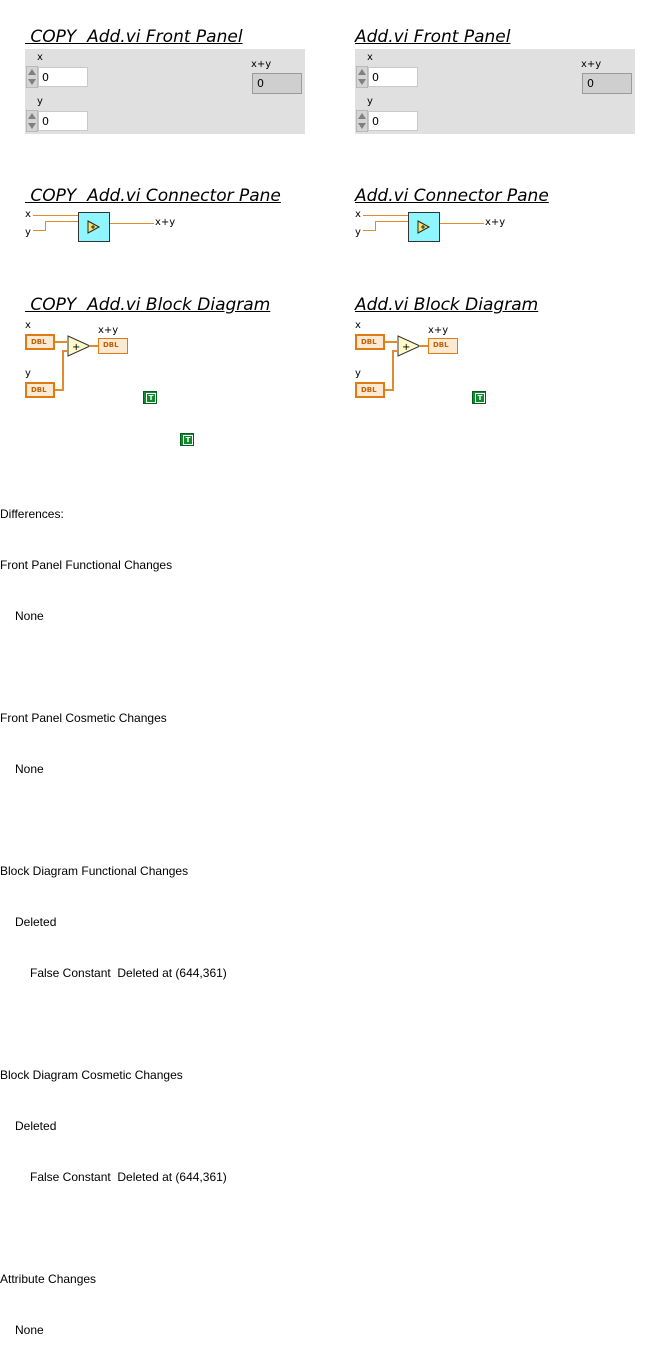 The height and width of the screenshot is (1356, 660). Describe the element at coordinates (83, 718) in the screenshot. I see `fp-cosmetic-heading: Front Panel Cosmetic Changes` at that location.